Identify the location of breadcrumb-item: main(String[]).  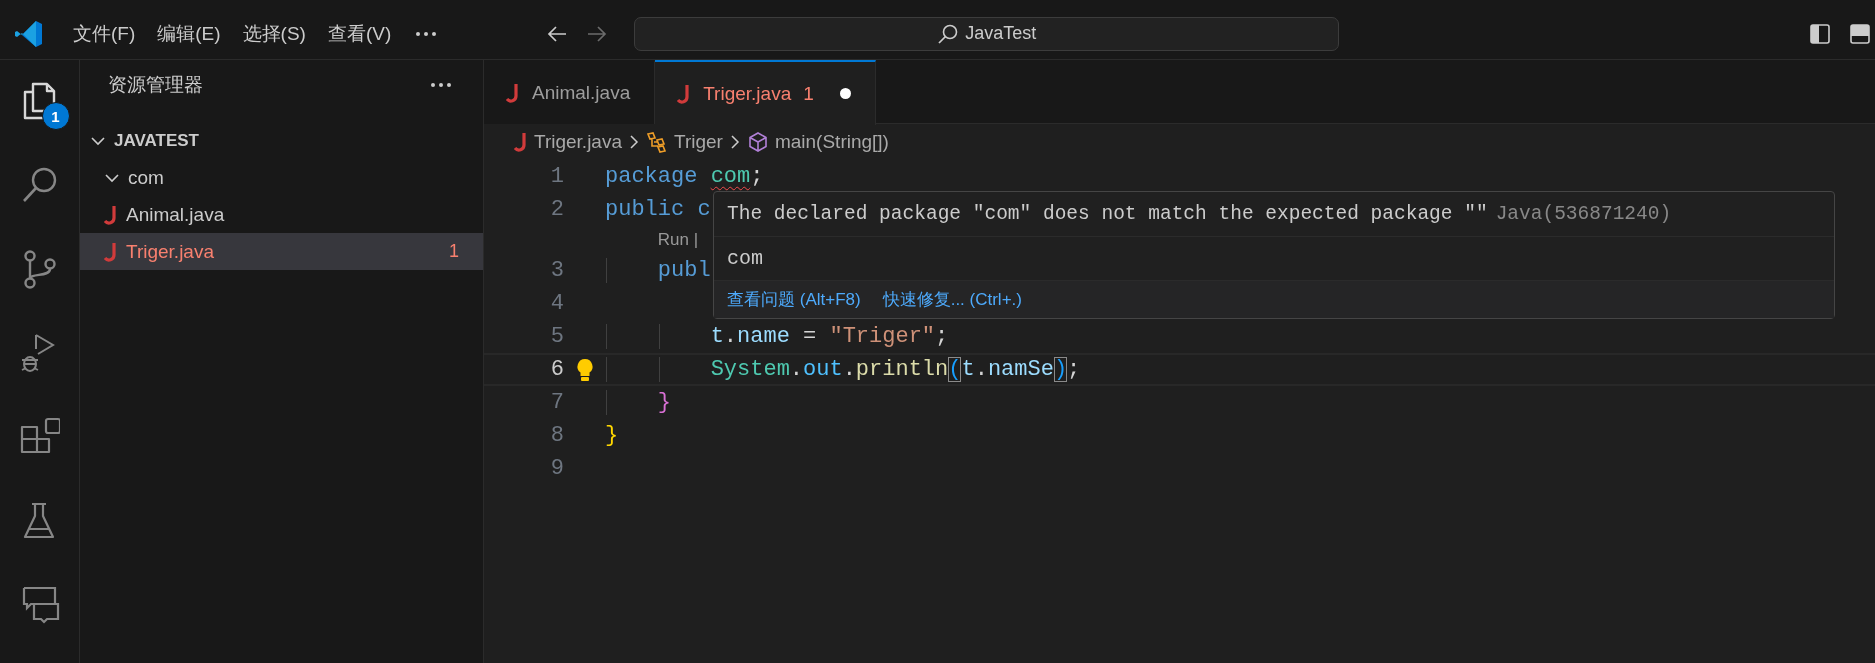
(817, 142).